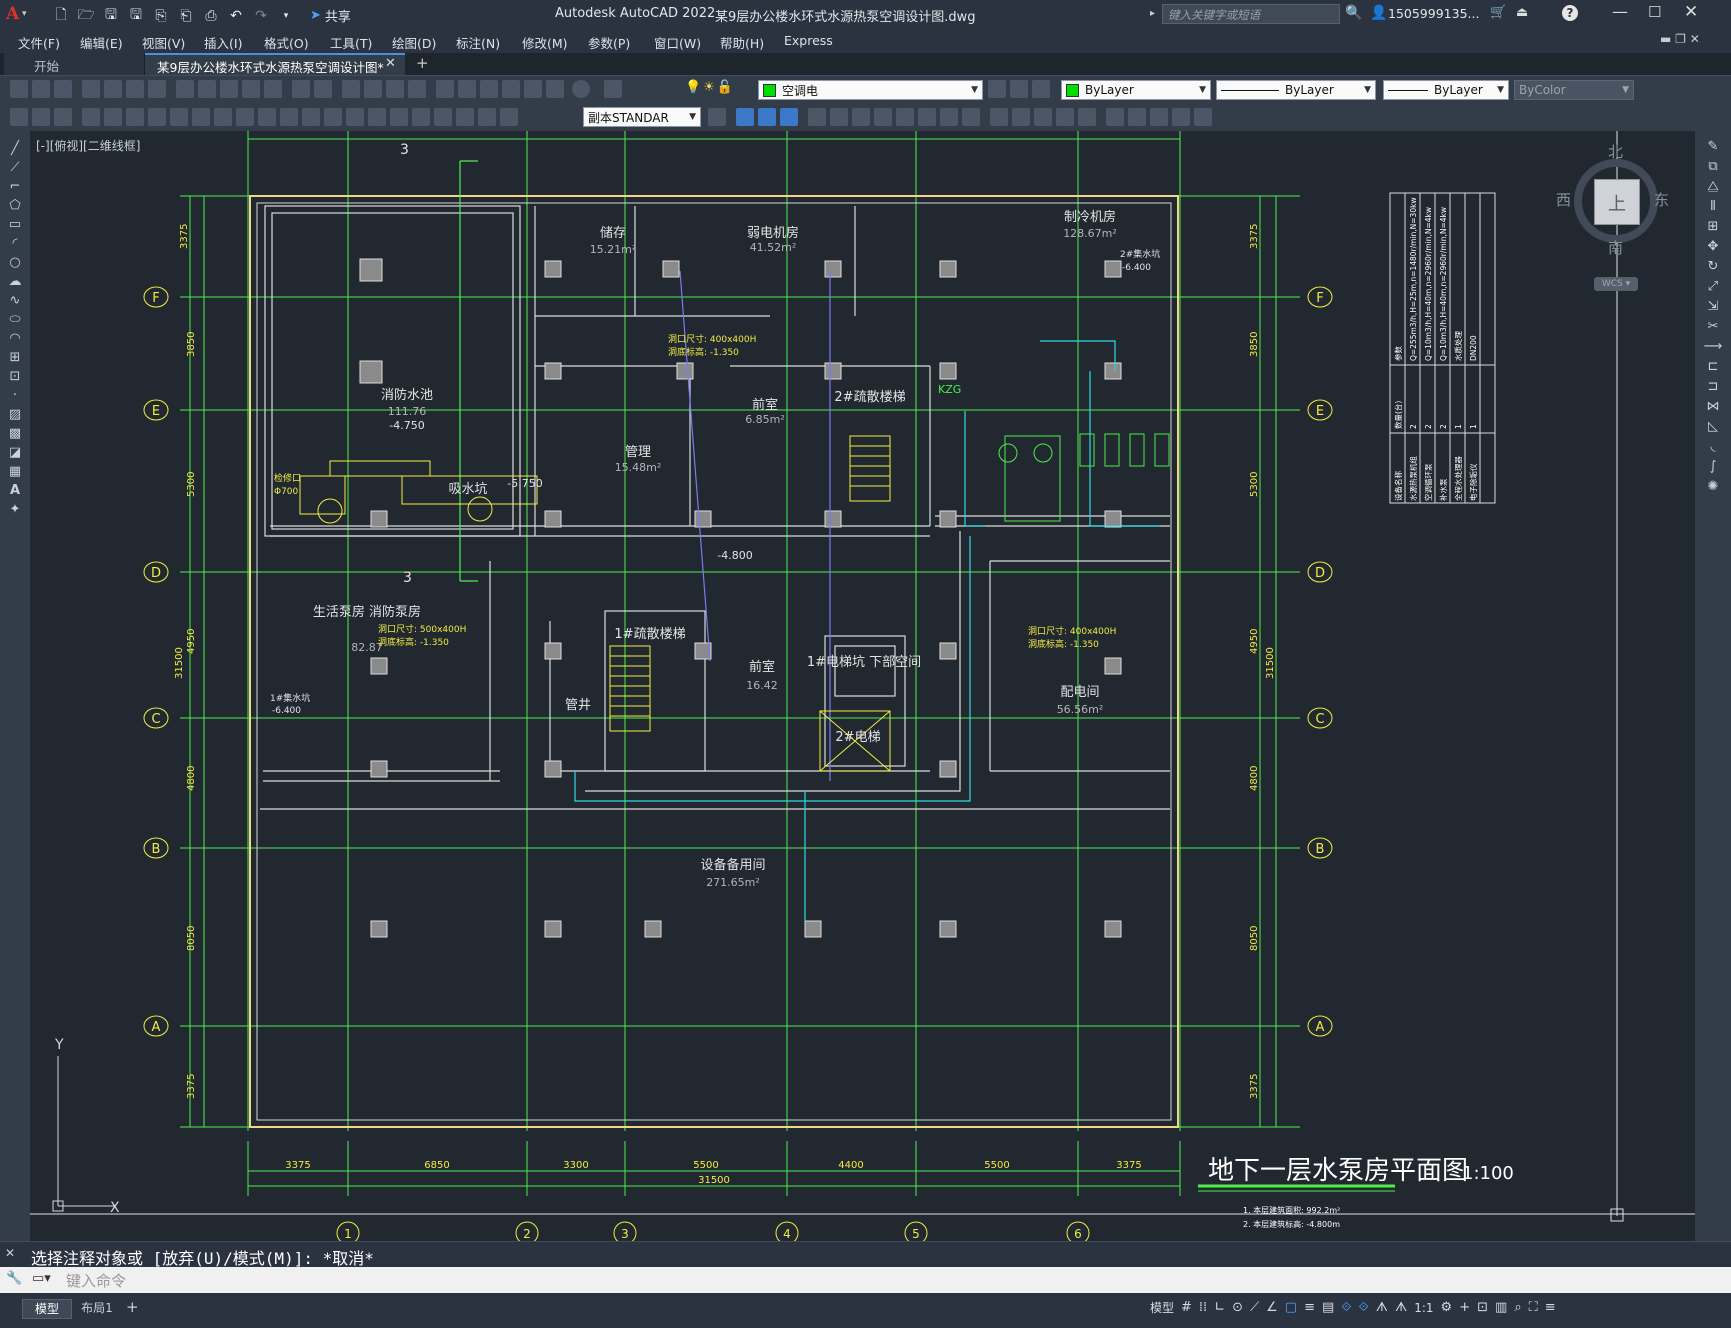 Image resolution: width=1731 pixels, height=1328 pixels. Describe the element at coordinates (1401, 1307) in the screenshot. I see `annotation-scale-auto-icon: ᗑ` at that location.